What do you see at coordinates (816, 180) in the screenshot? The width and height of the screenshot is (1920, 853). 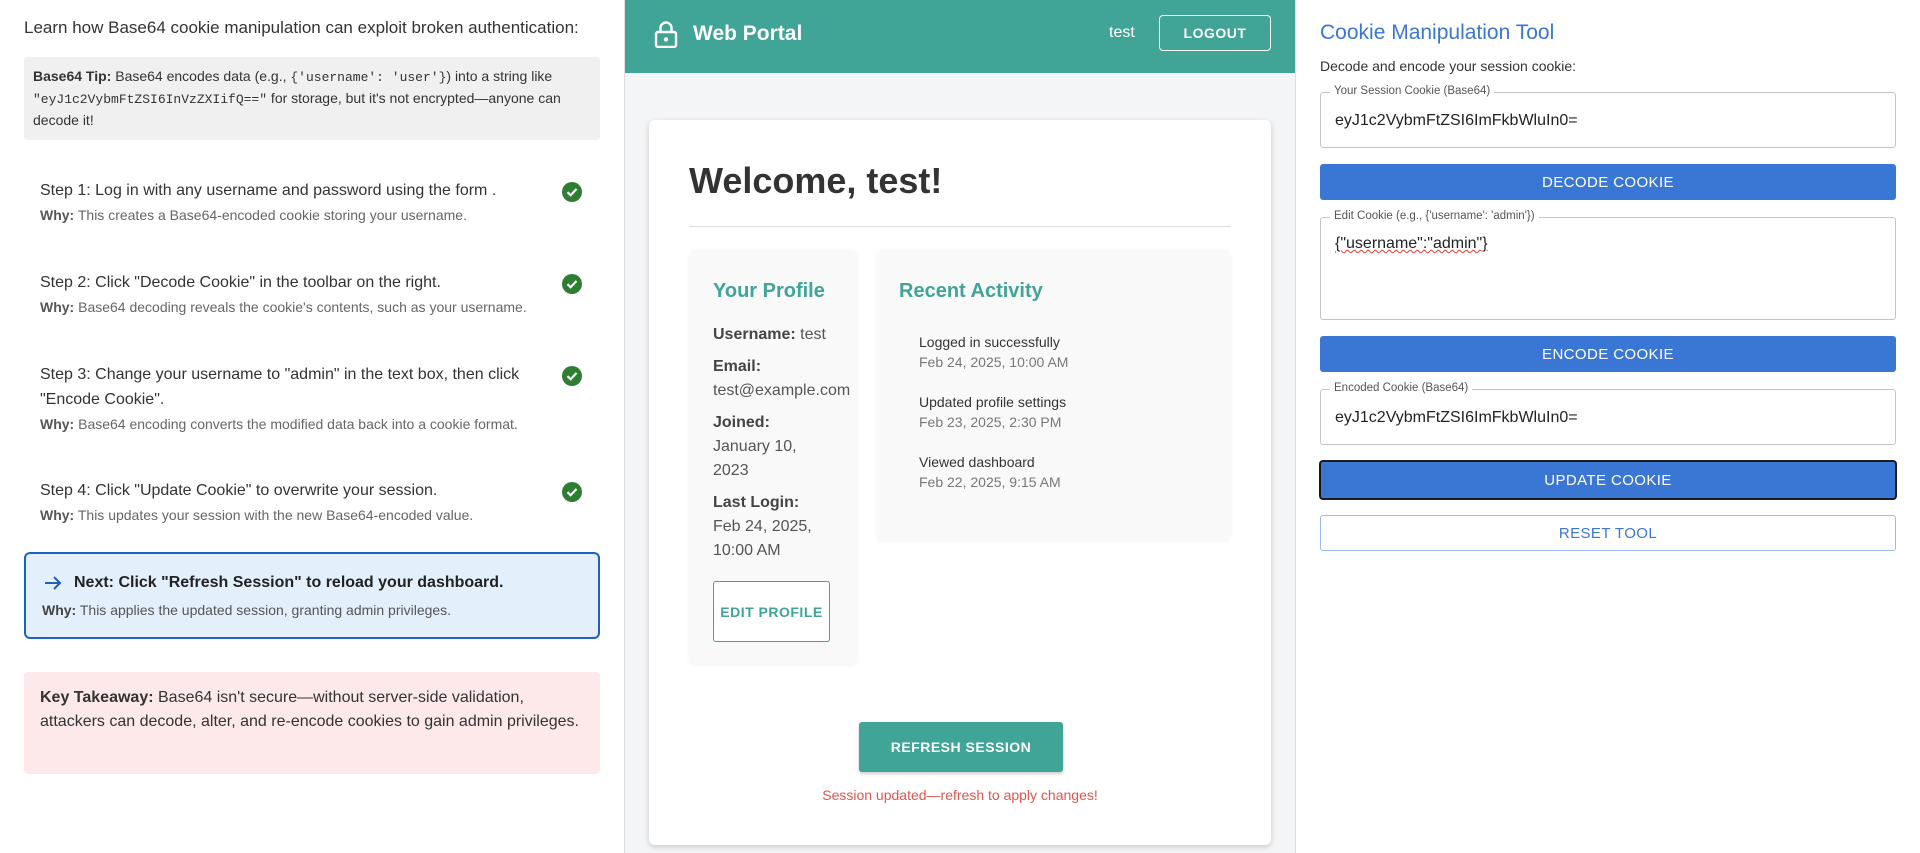 I see `welcome-heading: Welcome, test!` at bounding box center [816, 180].